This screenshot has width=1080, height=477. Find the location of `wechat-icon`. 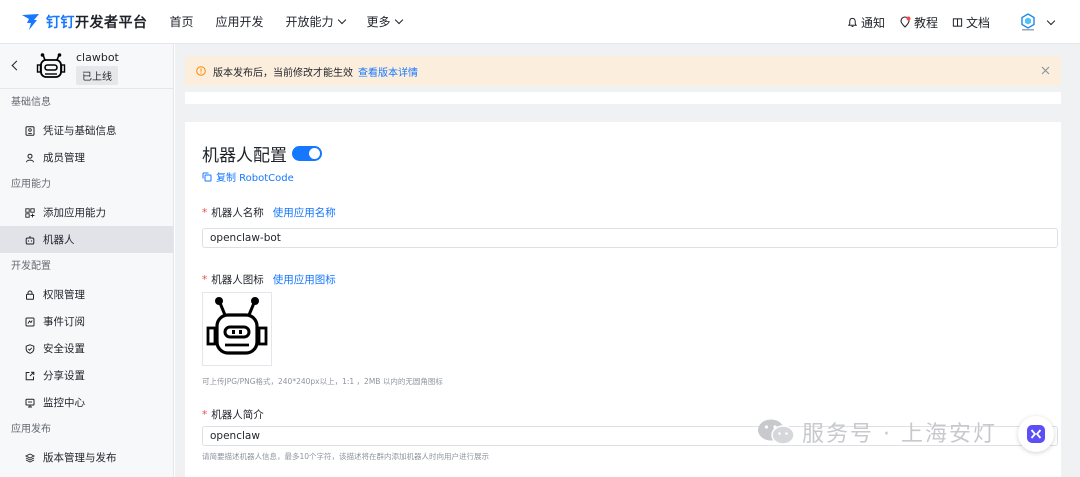

wechat-icon is located at coordinates (776, 432).